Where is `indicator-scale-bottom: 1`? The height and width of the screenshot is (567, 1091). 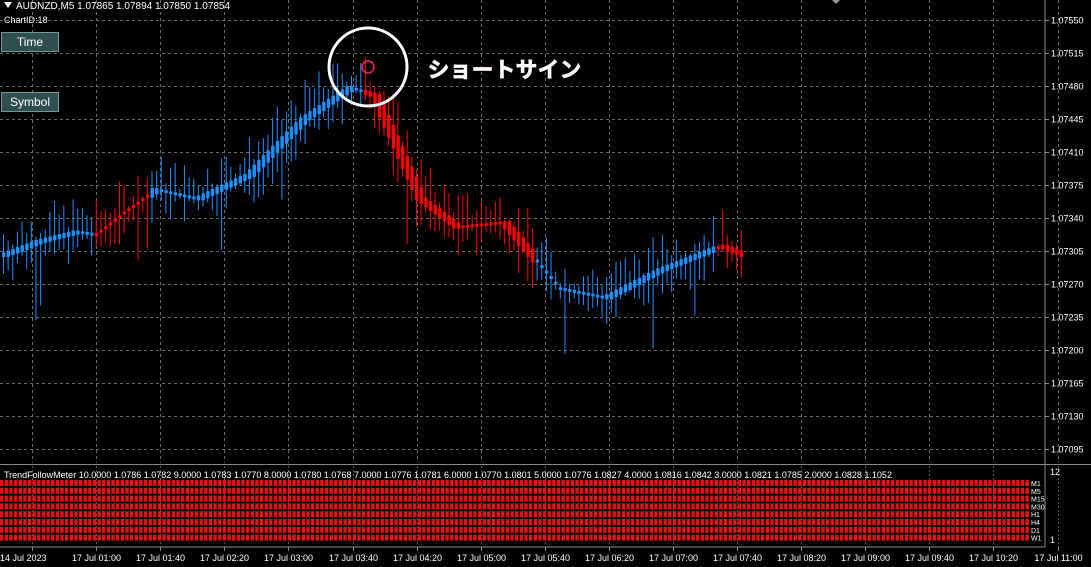 indicator-scale-bottom: 1 is located at coordinates (1052, 540).